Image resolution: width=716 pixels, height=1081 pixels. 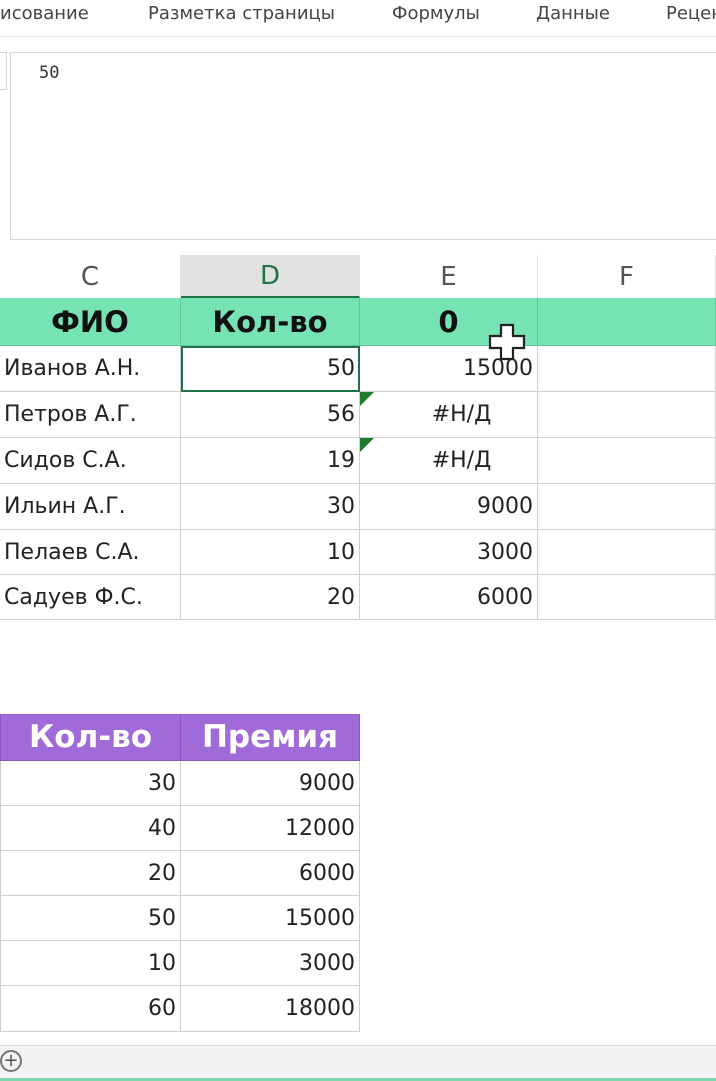 I want to click on cell-name: Пелаев С.А., so click(x=90, y=552).